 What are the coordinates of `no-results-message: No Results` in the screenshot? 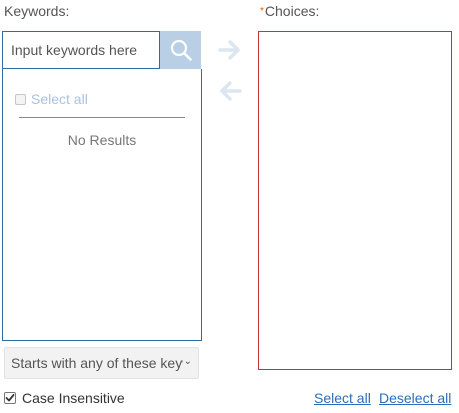 It's located at (102, 140).